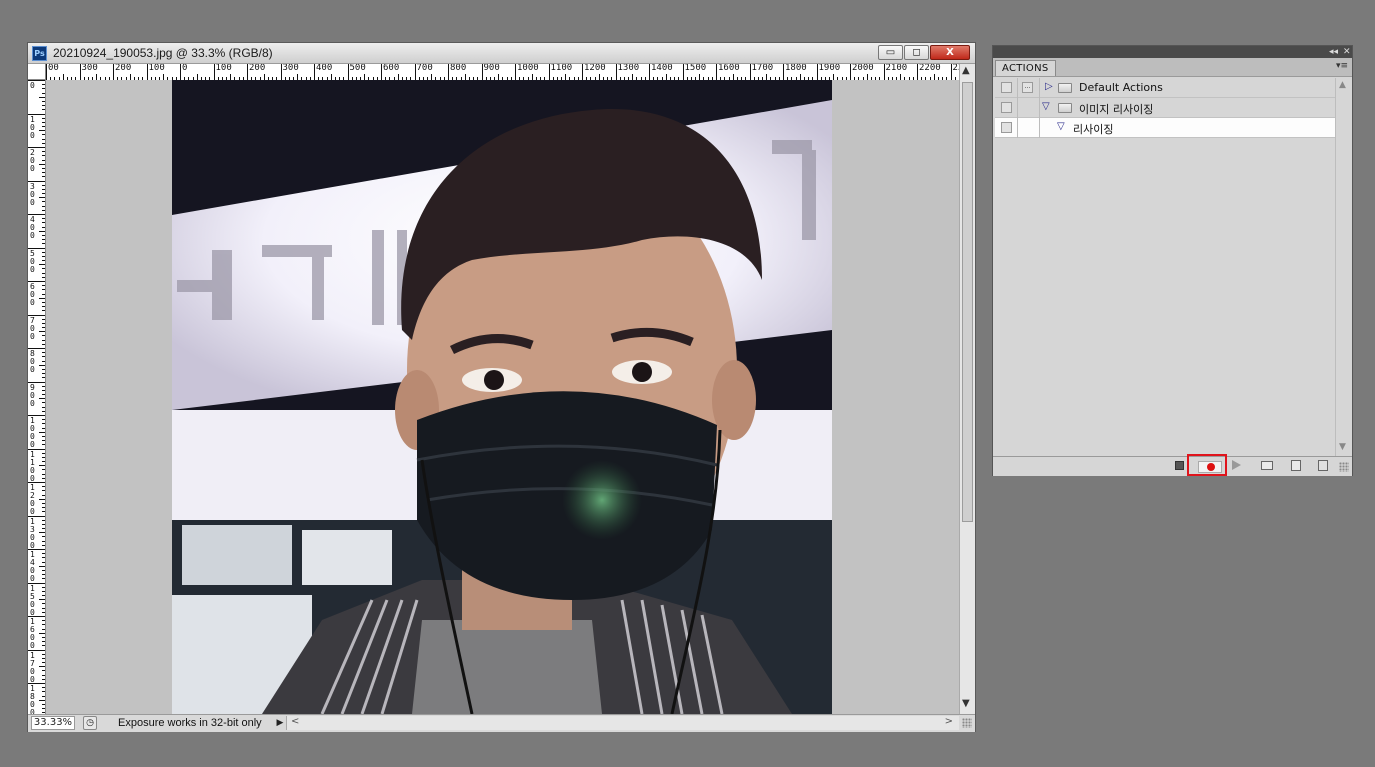 This screenshot has width=1375, height=767. I want to click on minimize-button: ▭, so click(890, 52).